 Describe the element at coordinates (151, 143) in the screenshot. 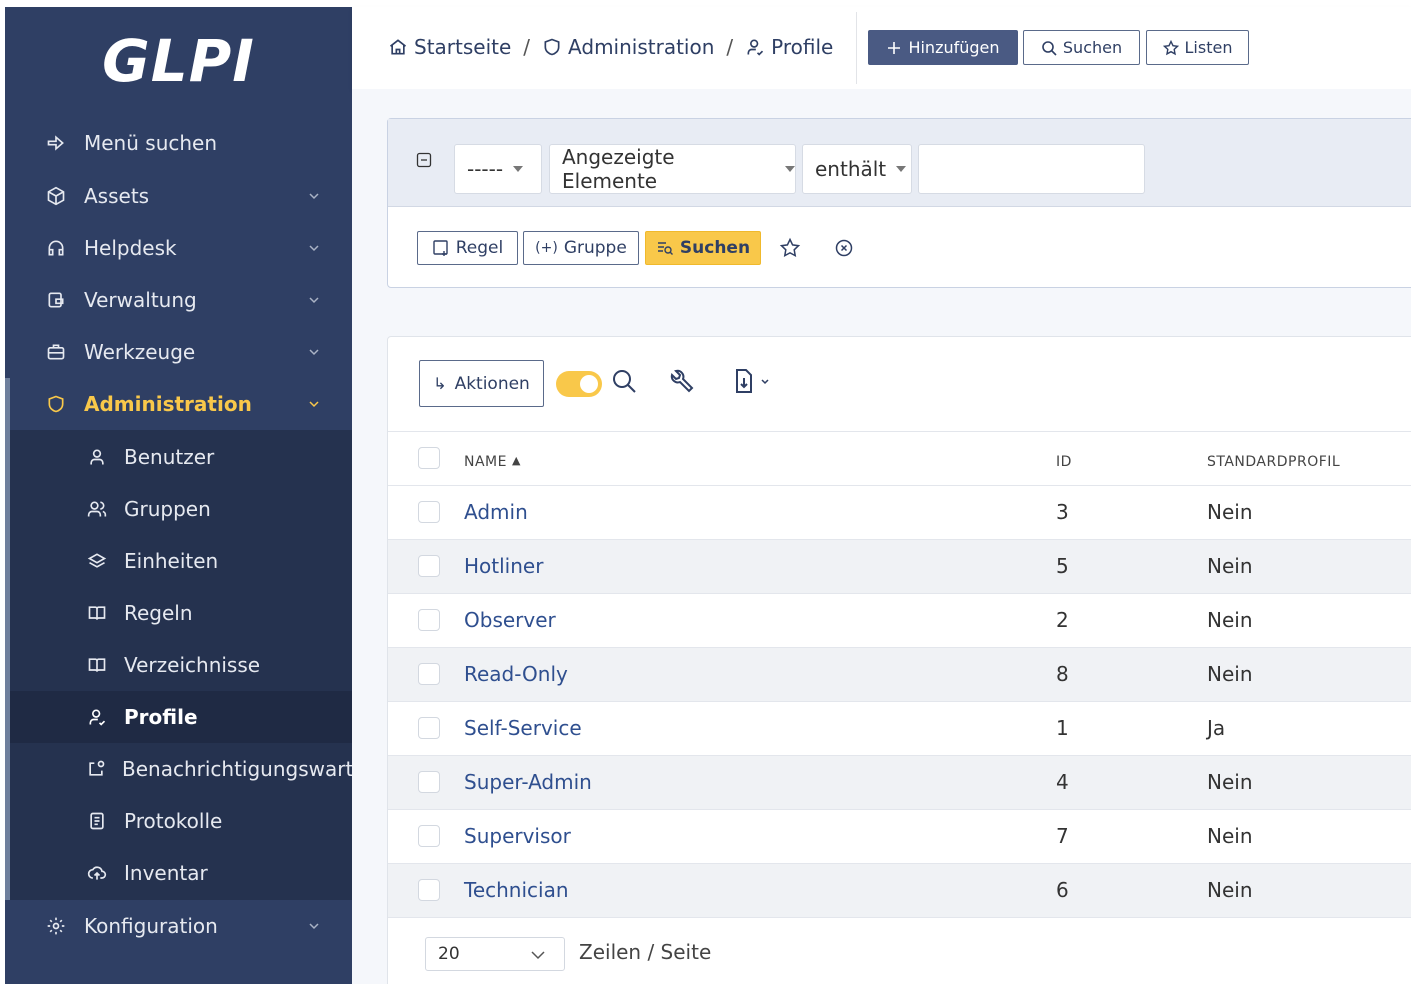

I see `sidebar-item-label: Menü suchen` at that location.